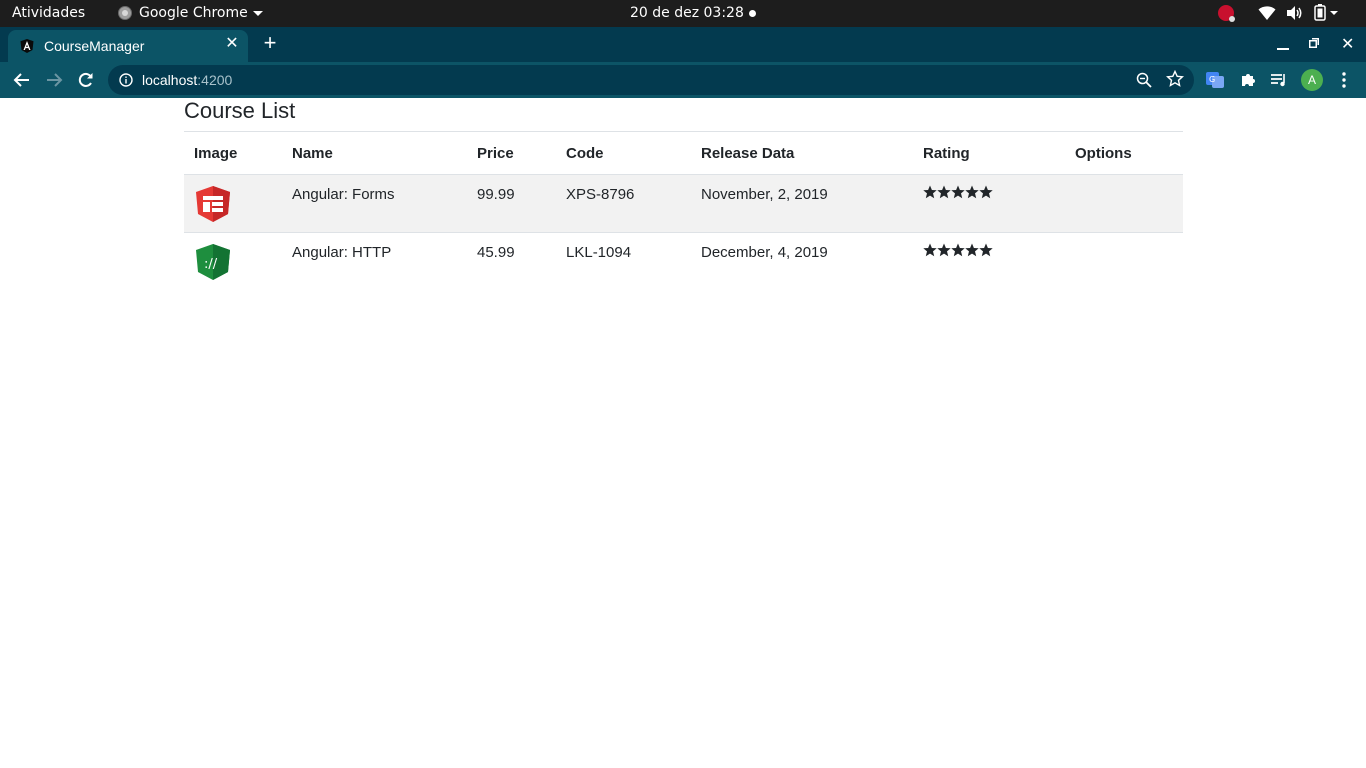 The image size is (1366, 768). What do you see at coordinates (257, 13) in the screenshot?
I see `chevron-down-icon` at bounding box center [257, 13].